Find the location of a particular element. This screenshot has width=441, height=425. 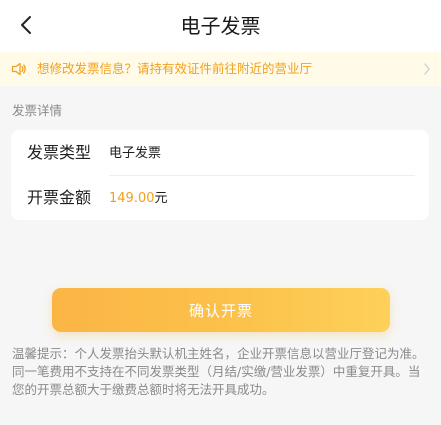

invoice-amount-value: 149.00元 is located at coordinates (138, 198).